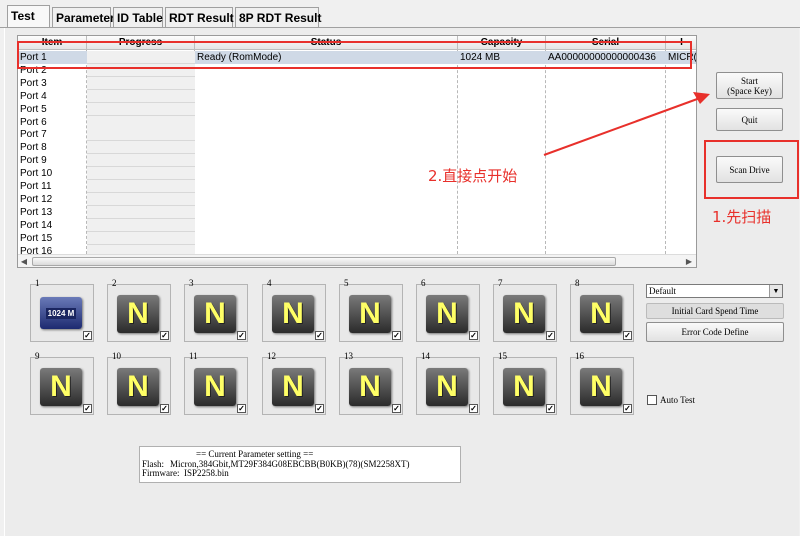  What do you see at coordinates (354, 55) in the screenshot?
I see `highlight-port1-row` at bounding box center [354, 55].